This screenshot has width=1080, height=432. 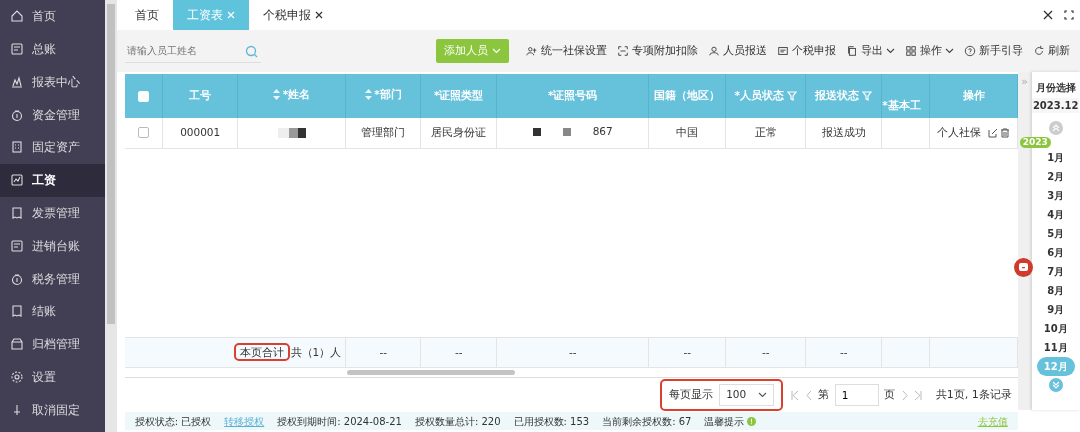 What do you see at coordinates (52, 311) in the screenshot?
I see `sidebar-item: 结账` at bounding box center [52, 311].